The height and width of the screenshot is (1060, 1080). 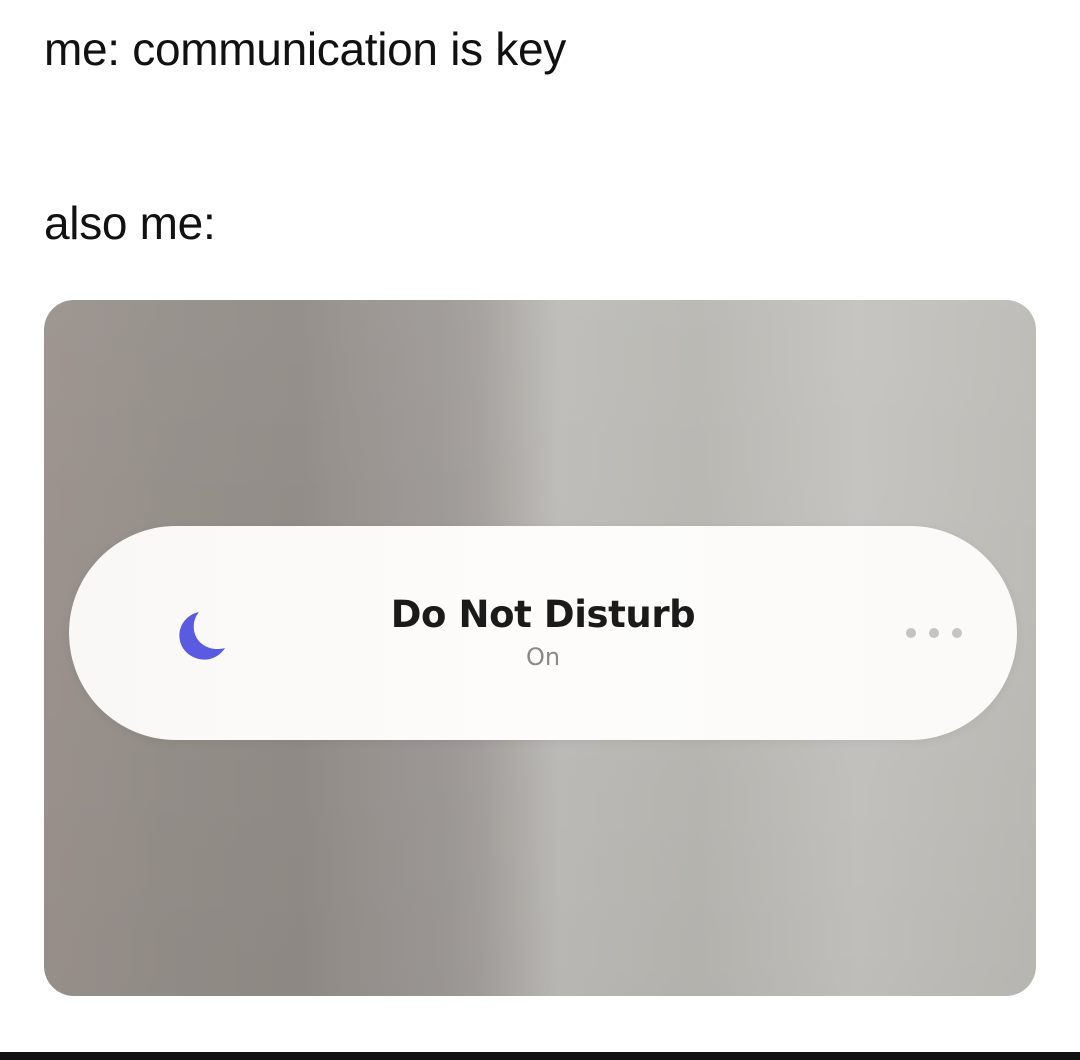 I want to click on ellipsis-icon, so click(x=934, y=633).